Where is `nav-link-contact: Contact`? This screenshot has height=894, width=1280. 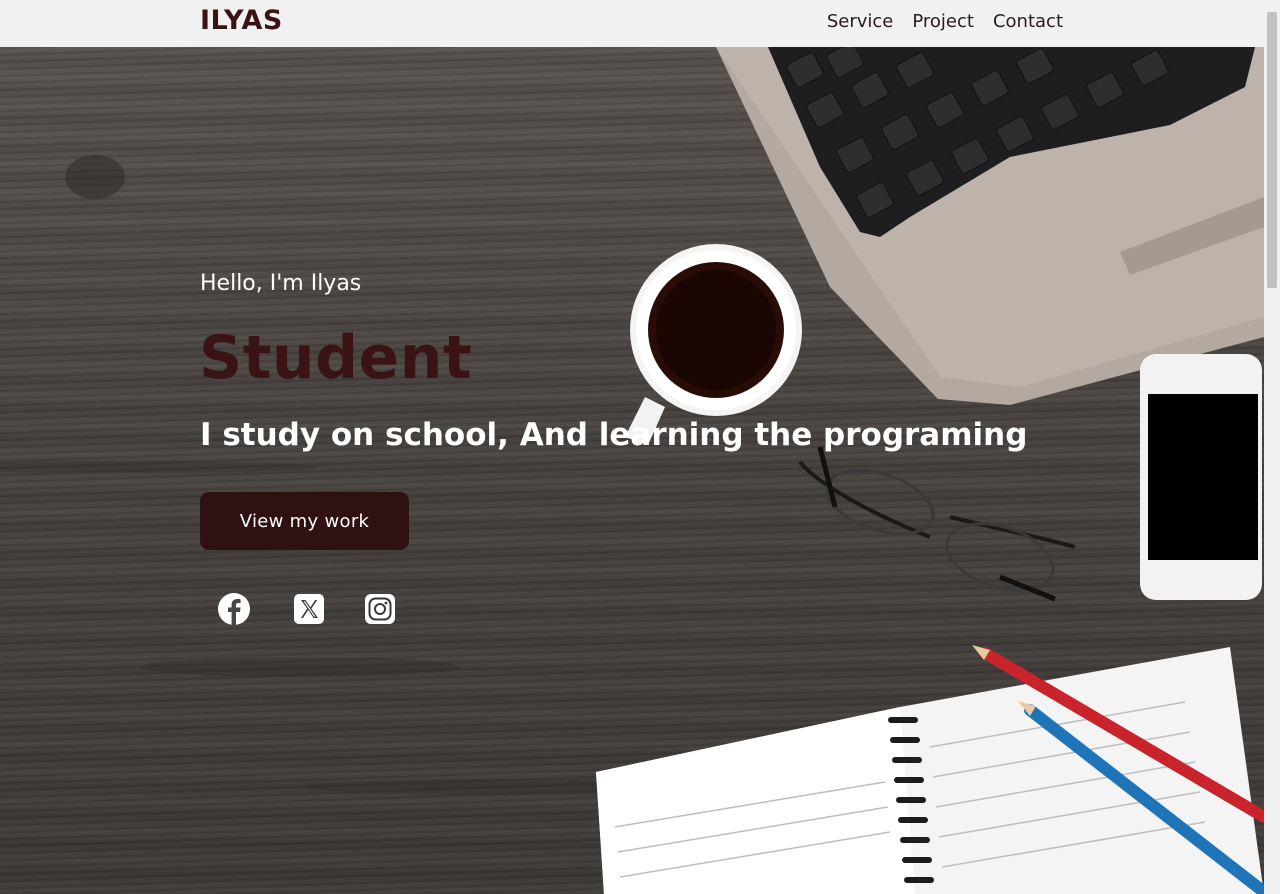
nav-link-contact: Contact is located at coordinates (1028, 21).